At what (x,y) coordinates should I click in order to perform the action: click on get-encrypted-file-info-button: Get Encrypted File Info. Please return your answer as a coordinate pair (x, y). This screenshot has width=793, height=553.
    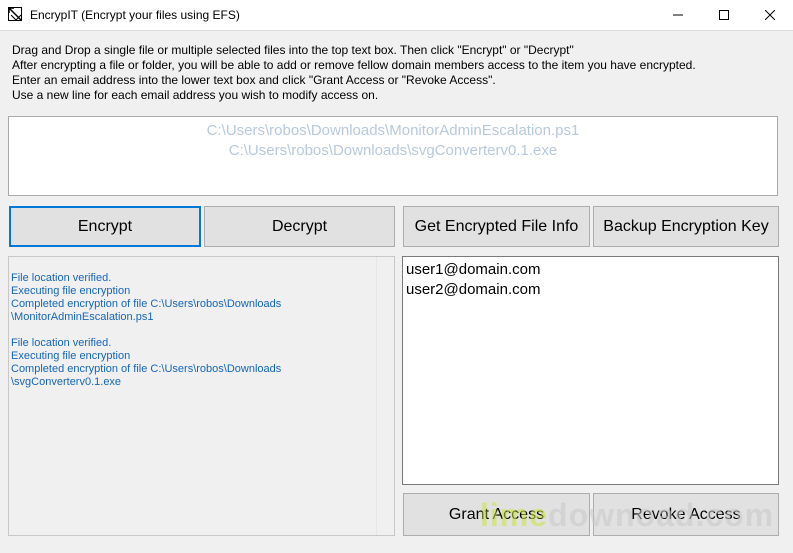
    Looking at the image, I should click on (496, 226).